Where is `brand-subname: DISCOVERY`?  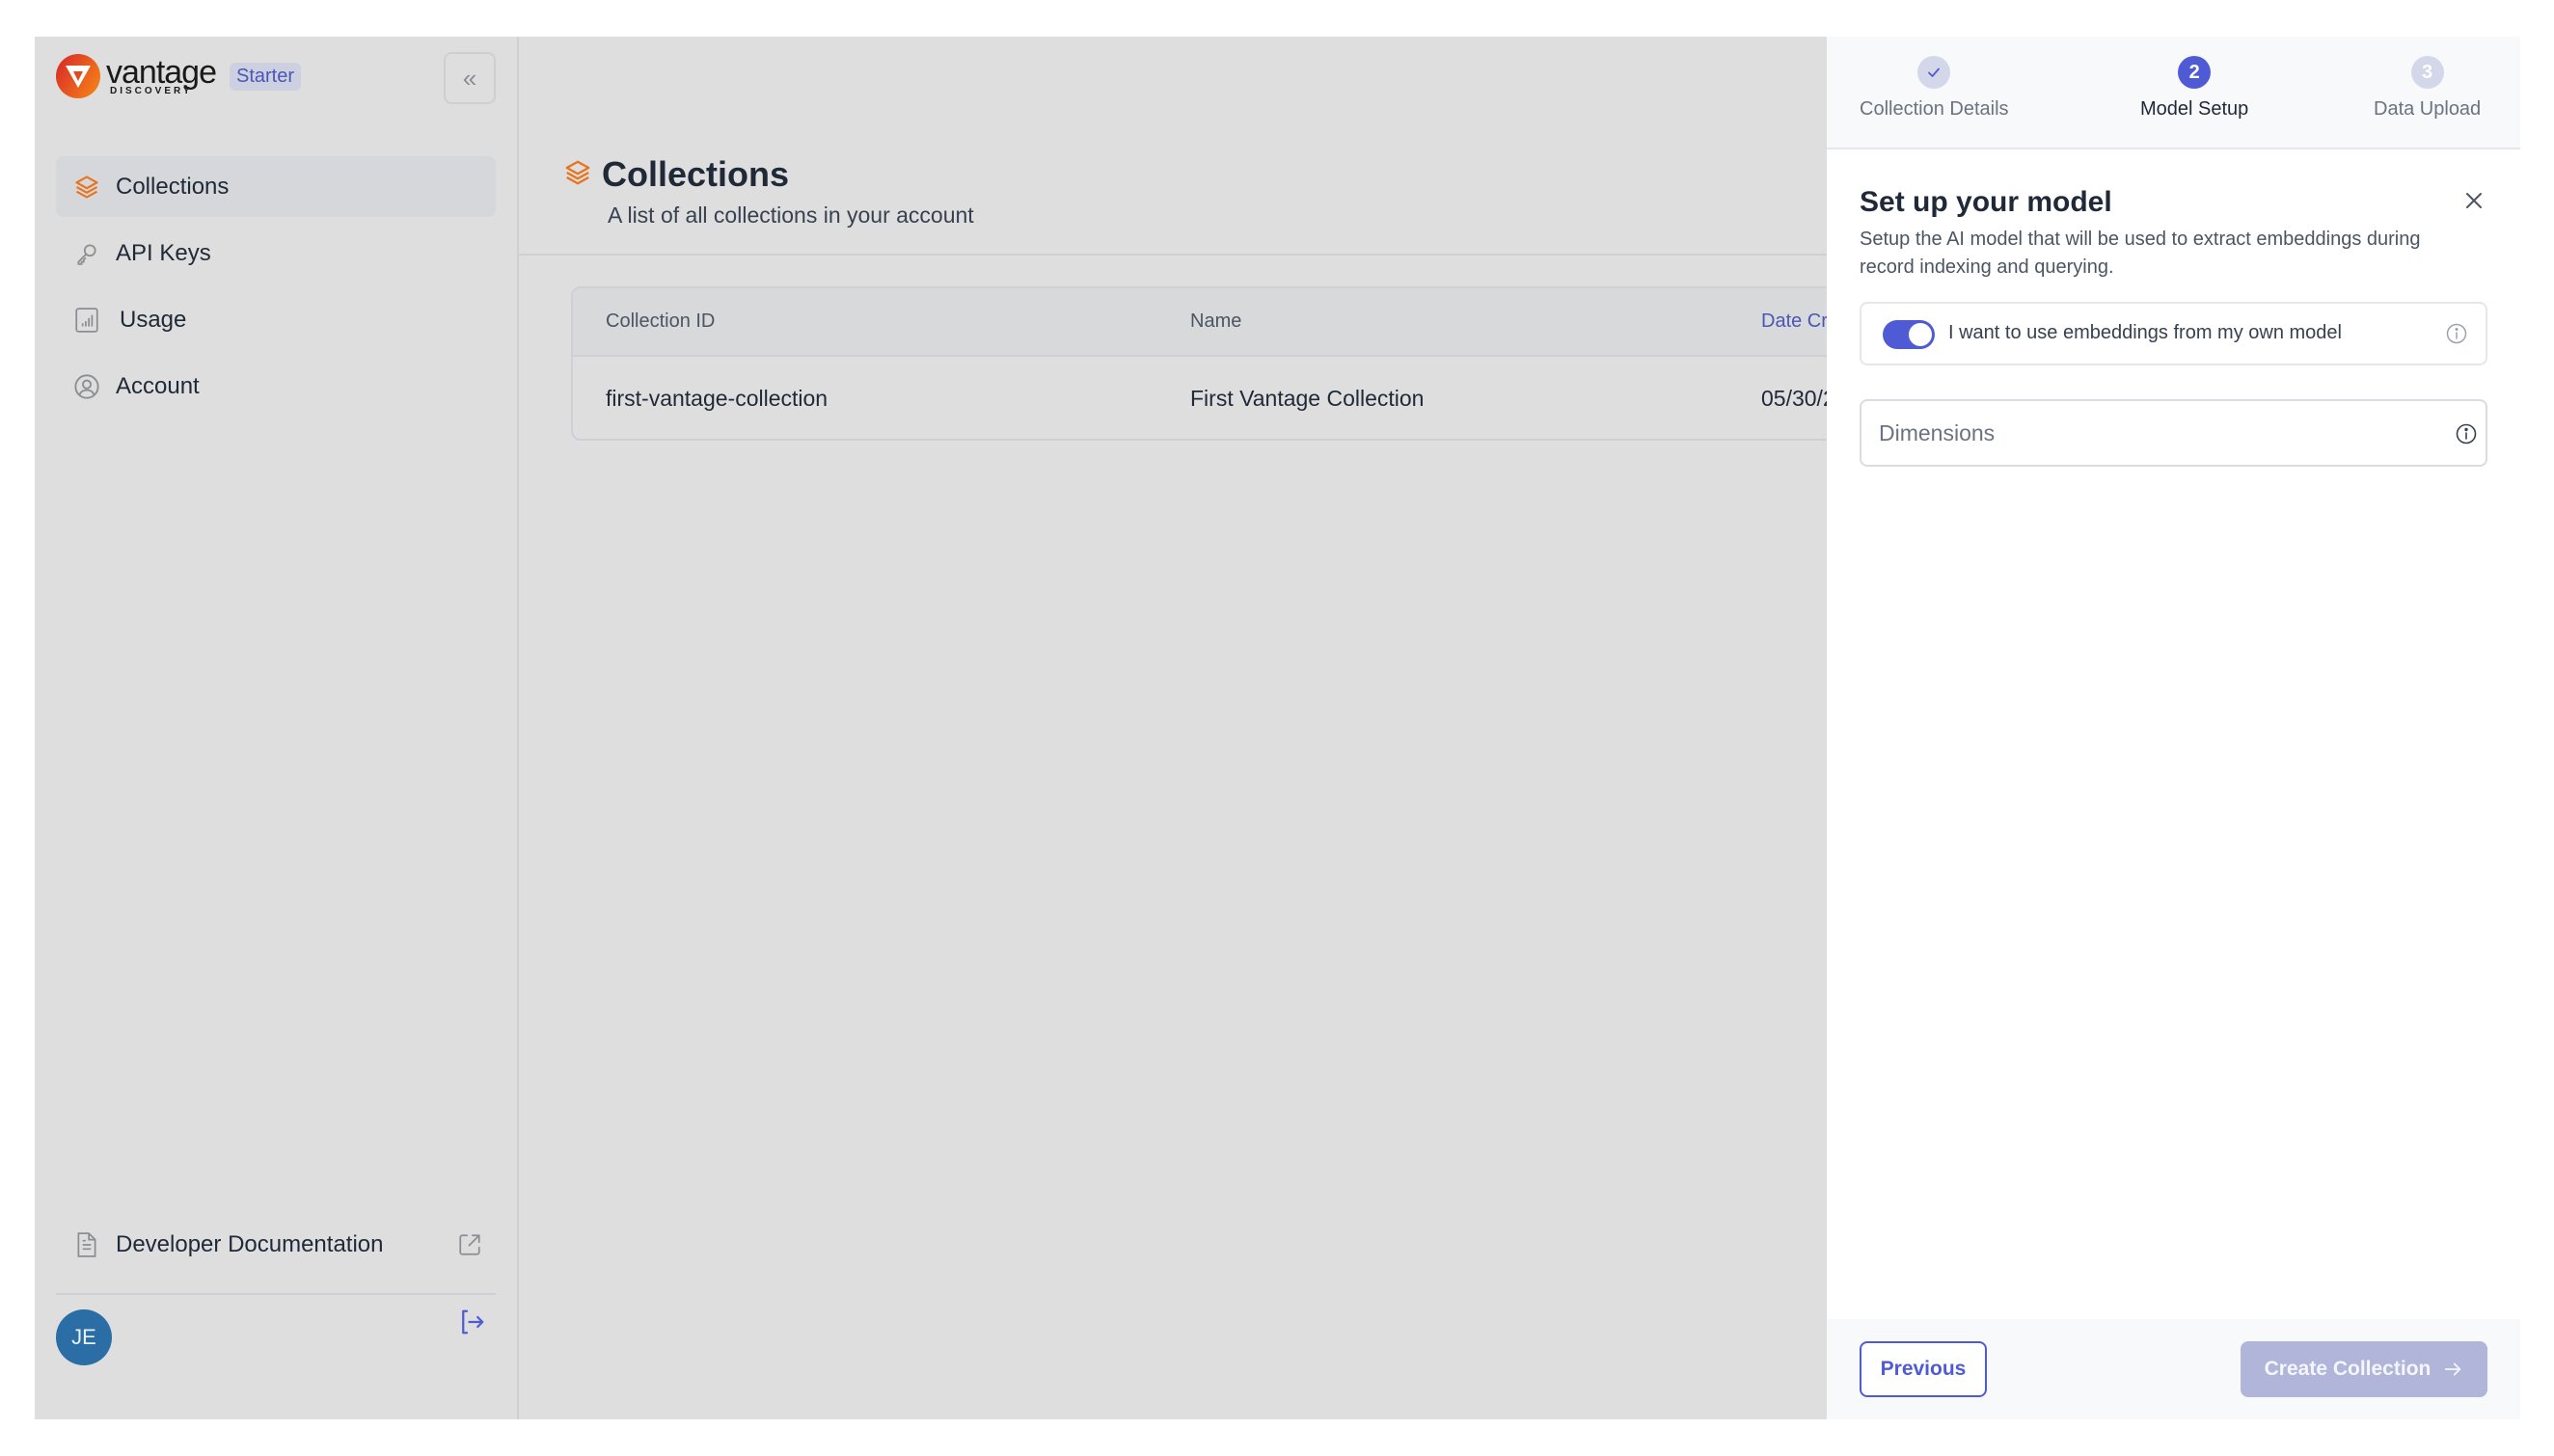 brand-subname: DISCOVERY is located at coordinates (151, 91).